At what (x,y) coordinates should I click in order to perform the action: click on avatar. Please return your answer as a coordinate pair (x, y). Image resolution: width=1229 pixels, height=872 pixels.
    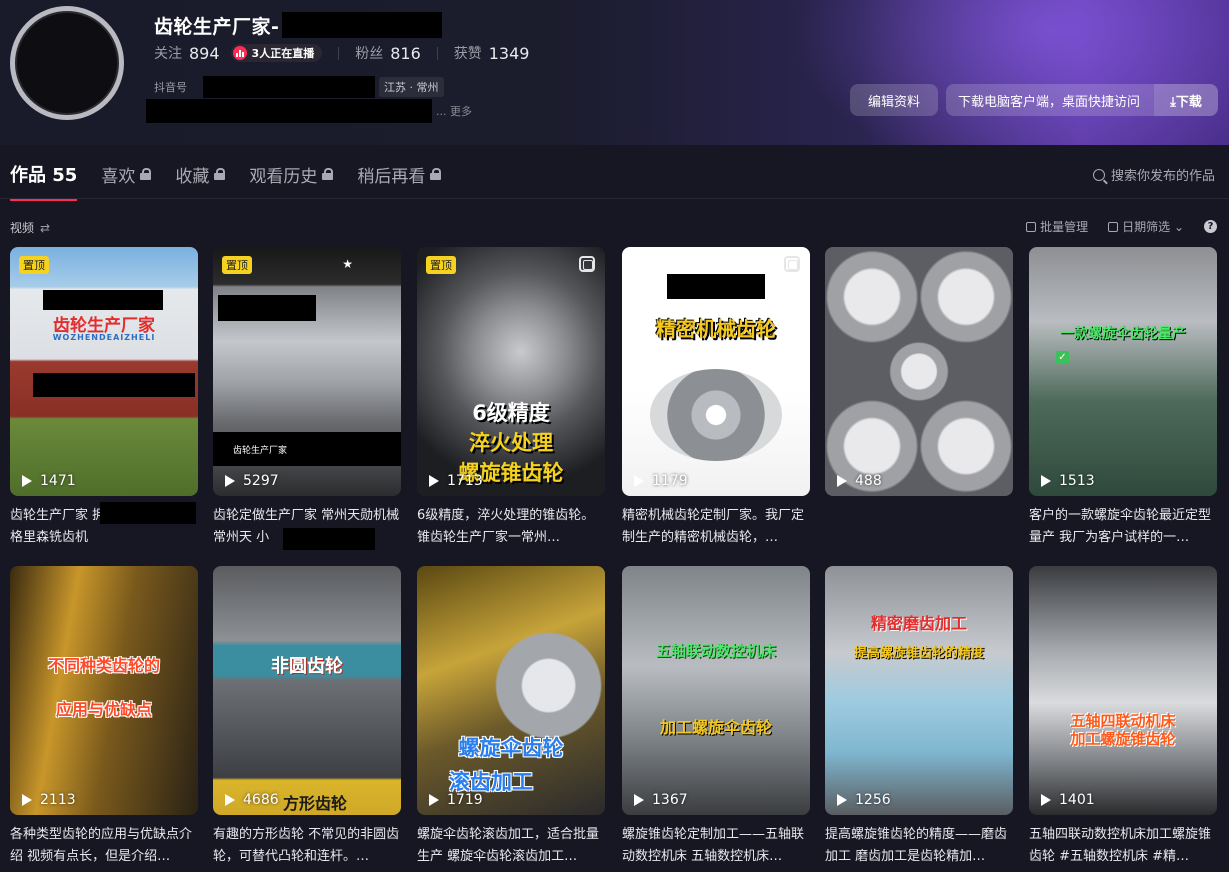
    Looking at the image, I should click on (67, 63).